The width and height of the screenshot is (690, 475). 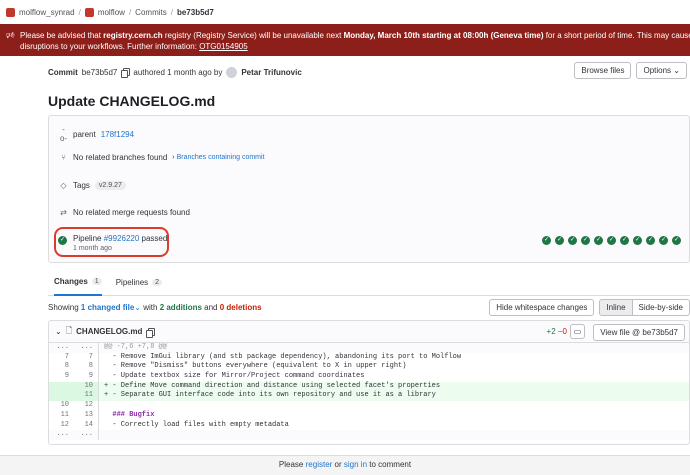 I want to click on banner-text: Please be advised that, so click(x=62, y=35).